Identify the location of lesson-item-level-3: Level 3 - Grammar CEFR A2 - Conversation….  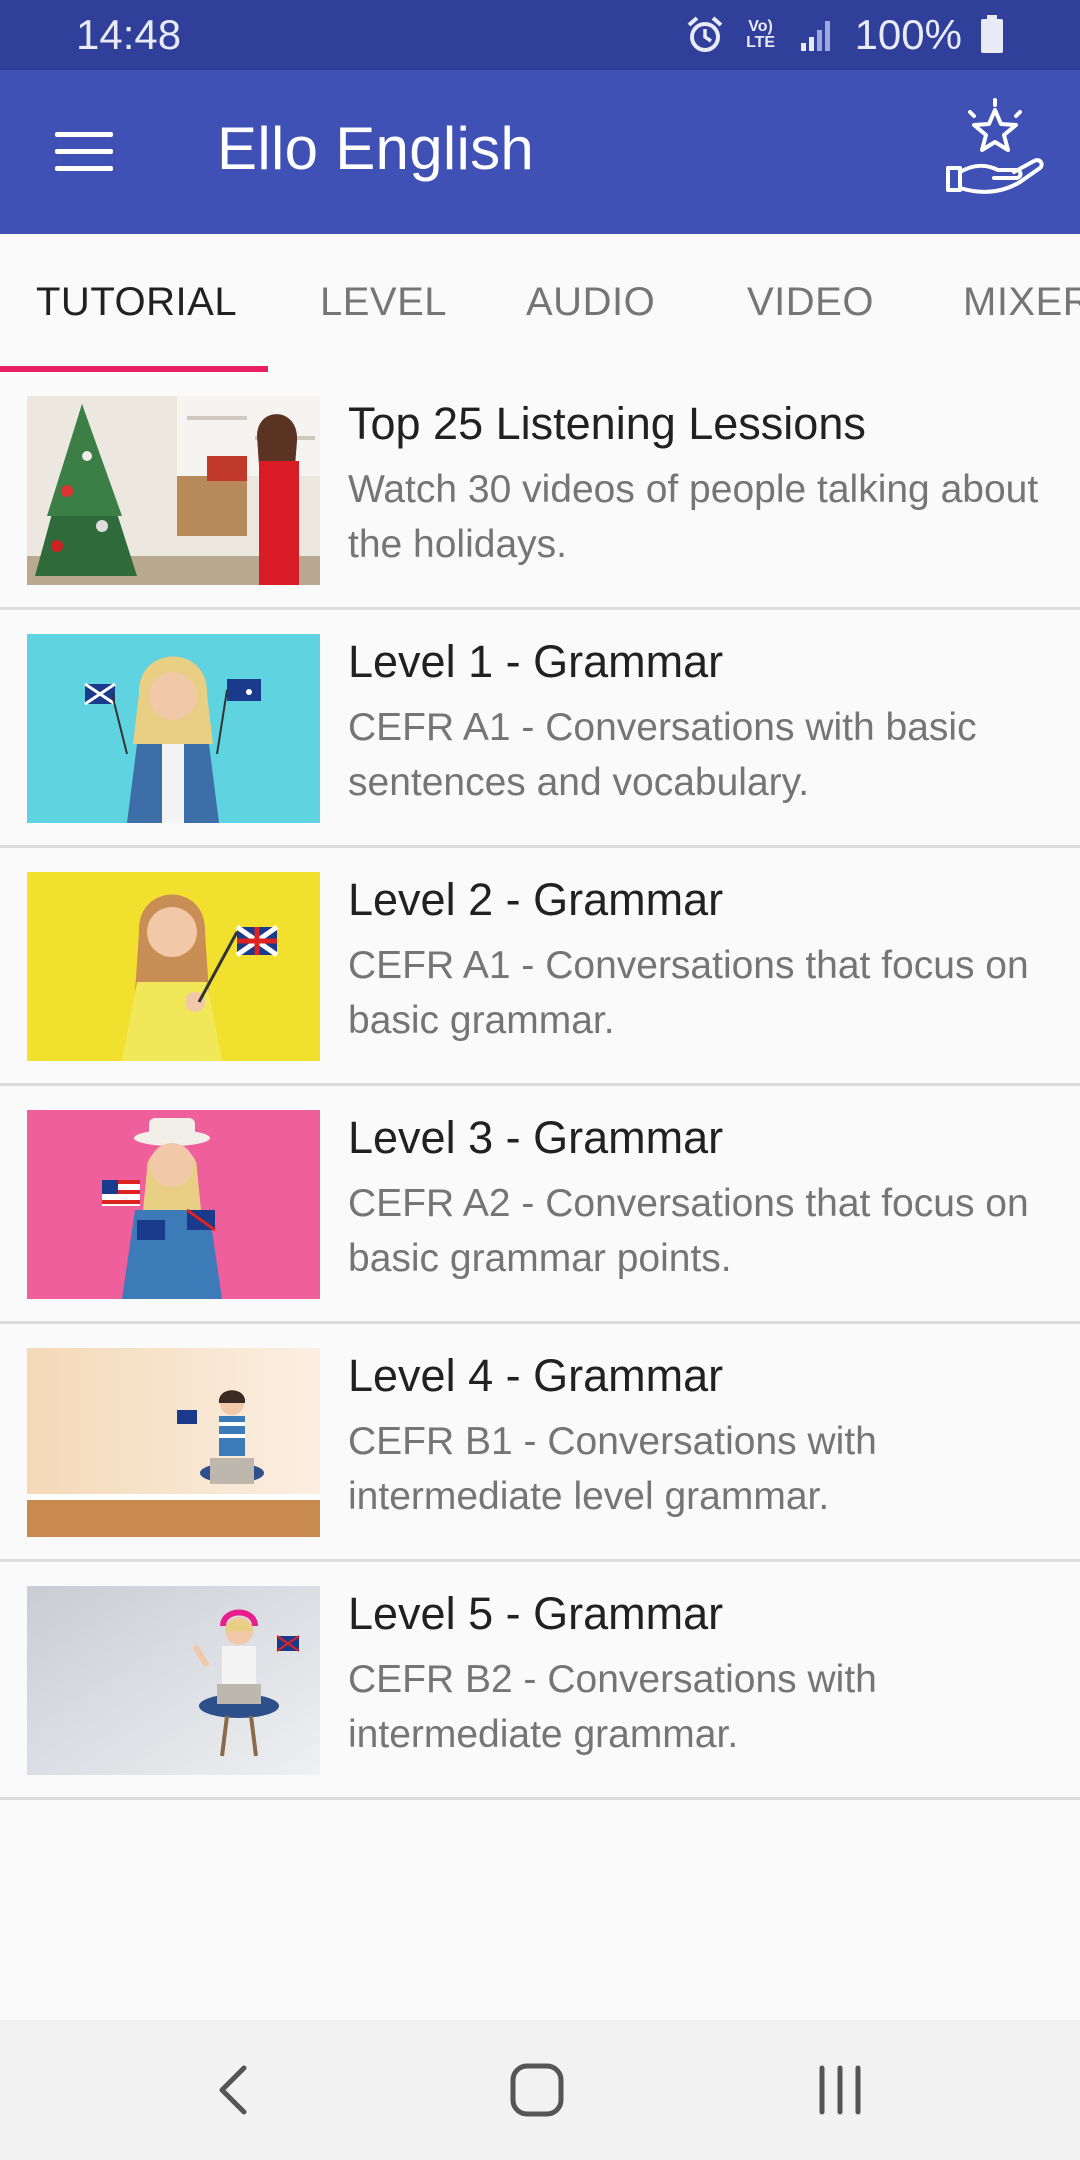
(540, 1205).